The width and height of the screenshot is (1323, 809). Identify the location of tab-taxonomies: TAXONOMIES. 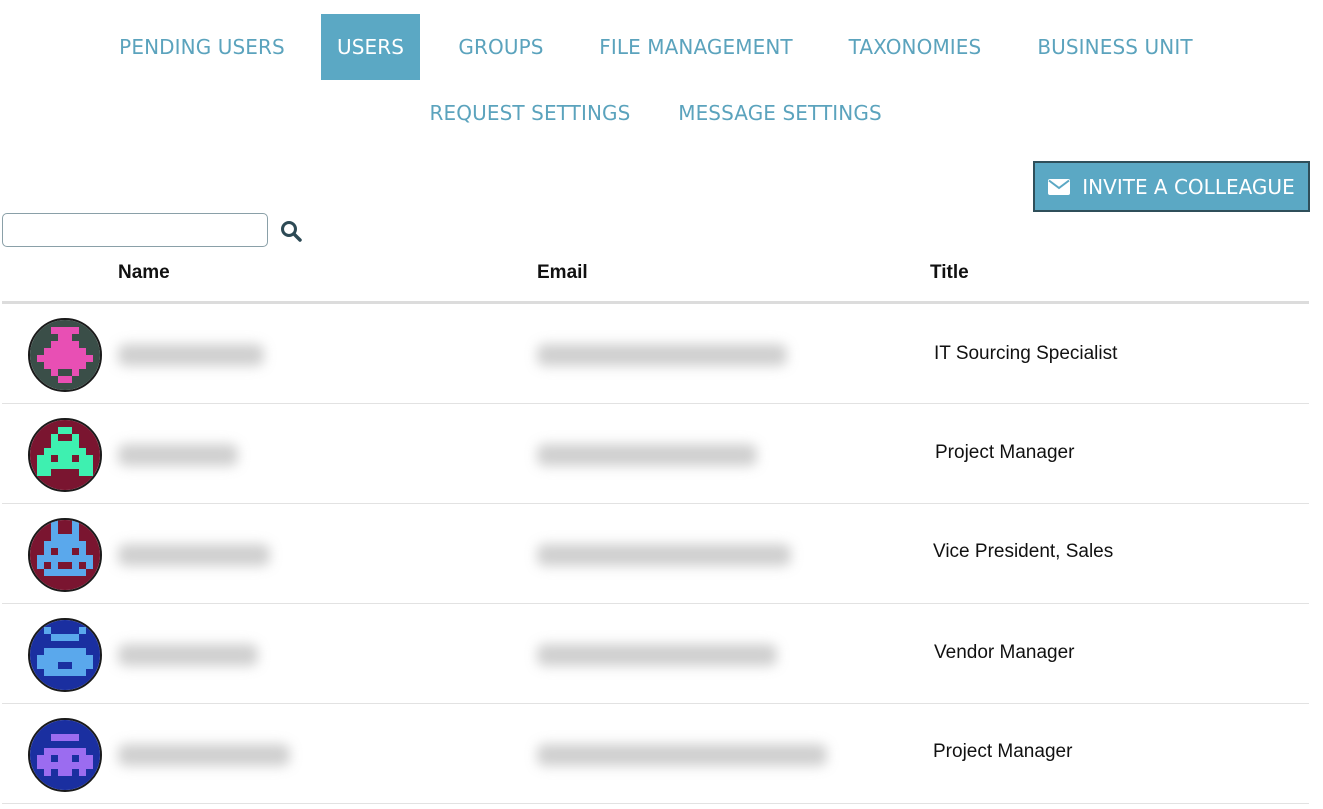
(915, 47).